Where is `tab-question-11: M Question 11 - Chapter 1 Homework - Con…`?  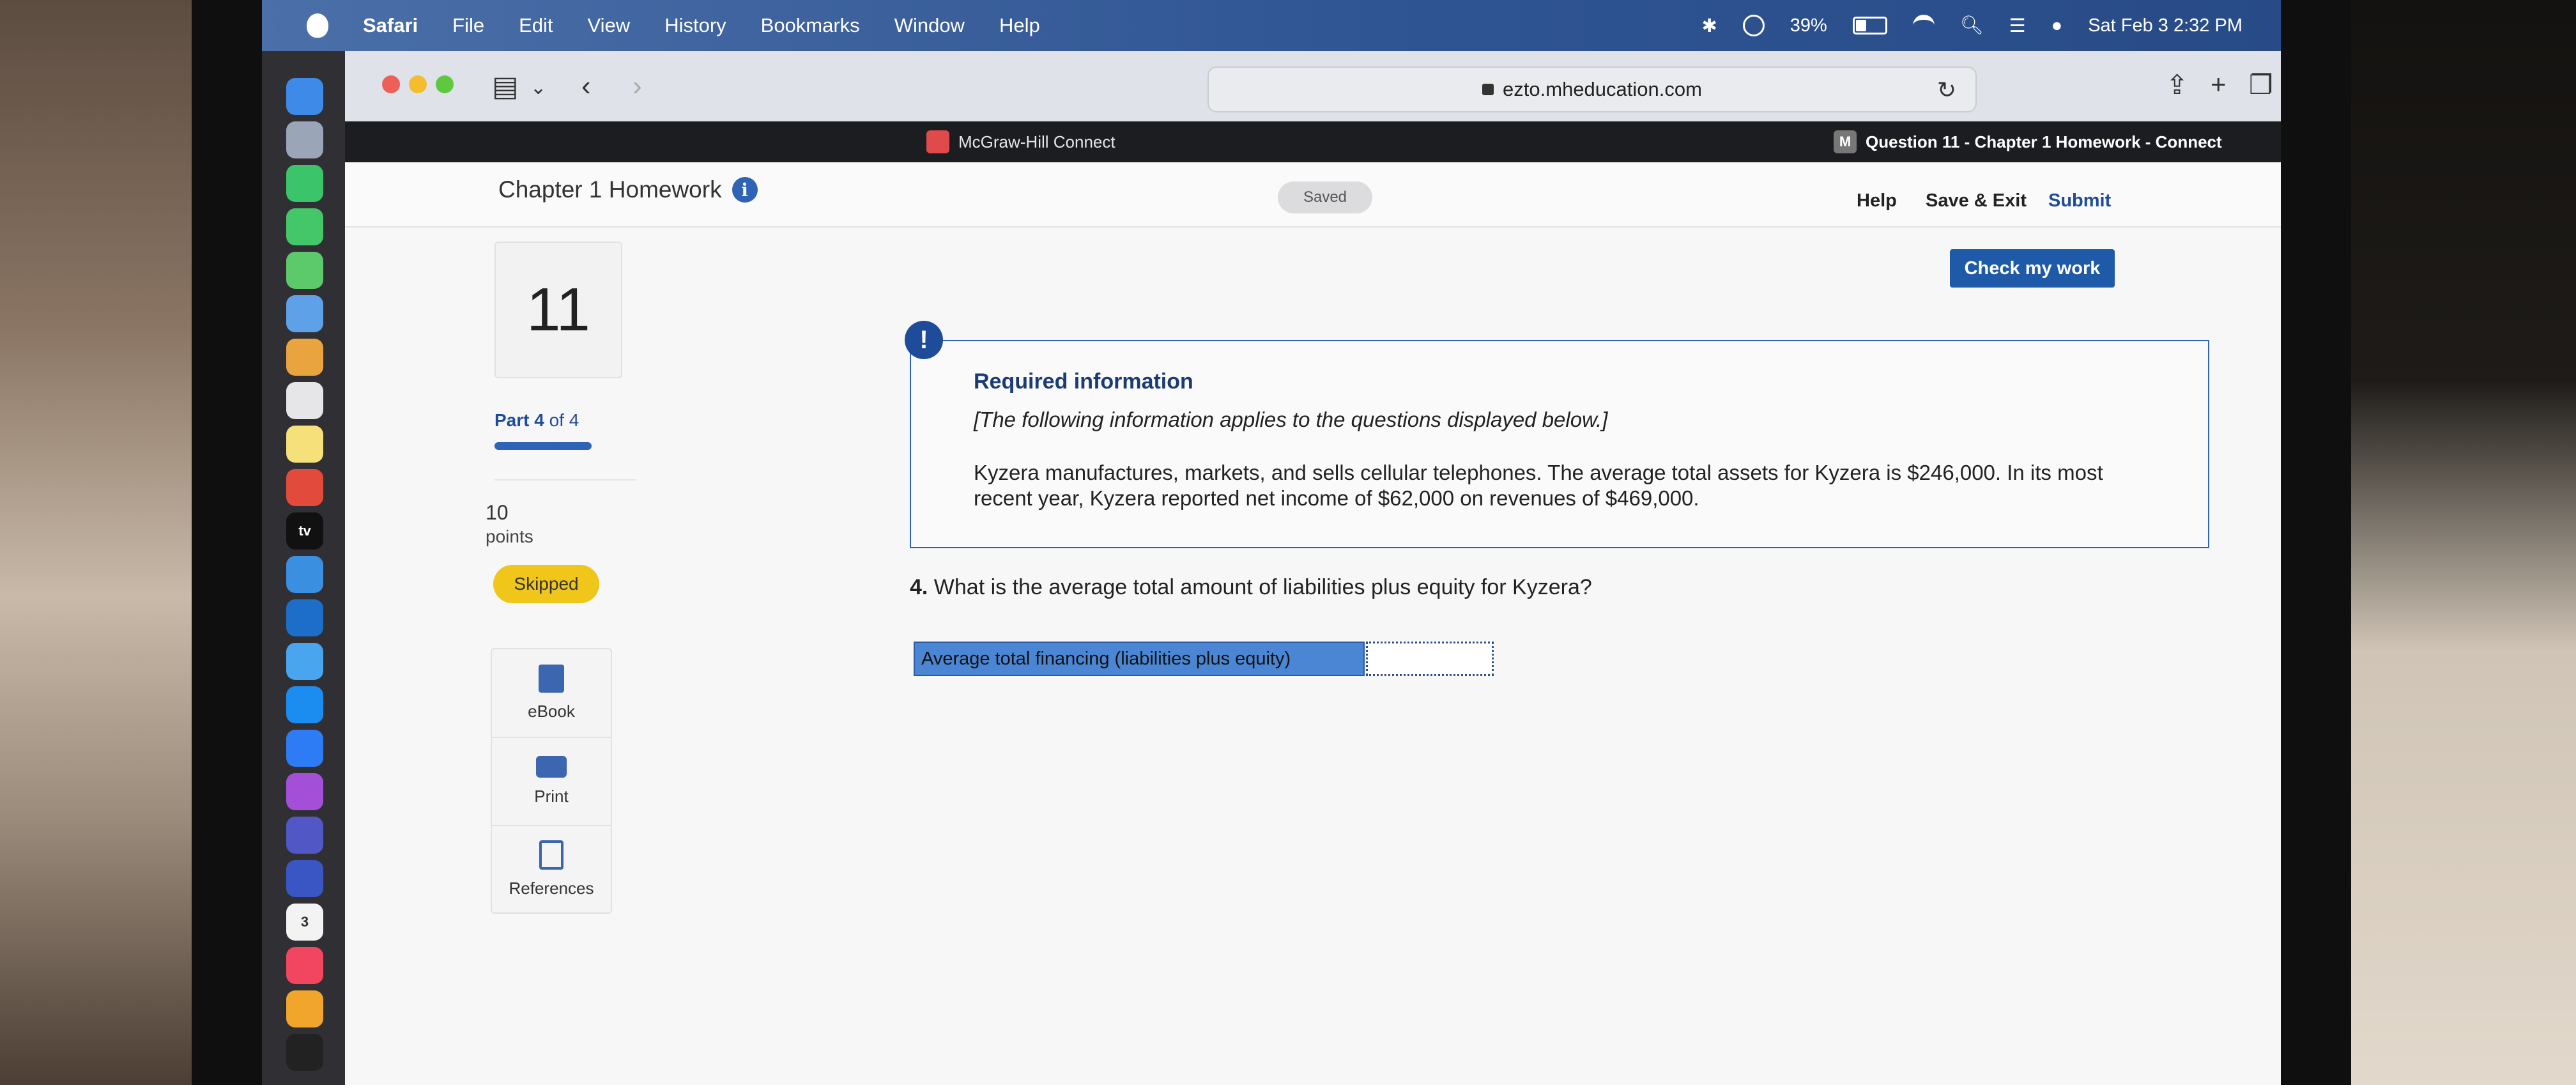
tab-question-11: M Question 11 - Chapter 1 Homework - Con… is located at coordinates (2028, 141).